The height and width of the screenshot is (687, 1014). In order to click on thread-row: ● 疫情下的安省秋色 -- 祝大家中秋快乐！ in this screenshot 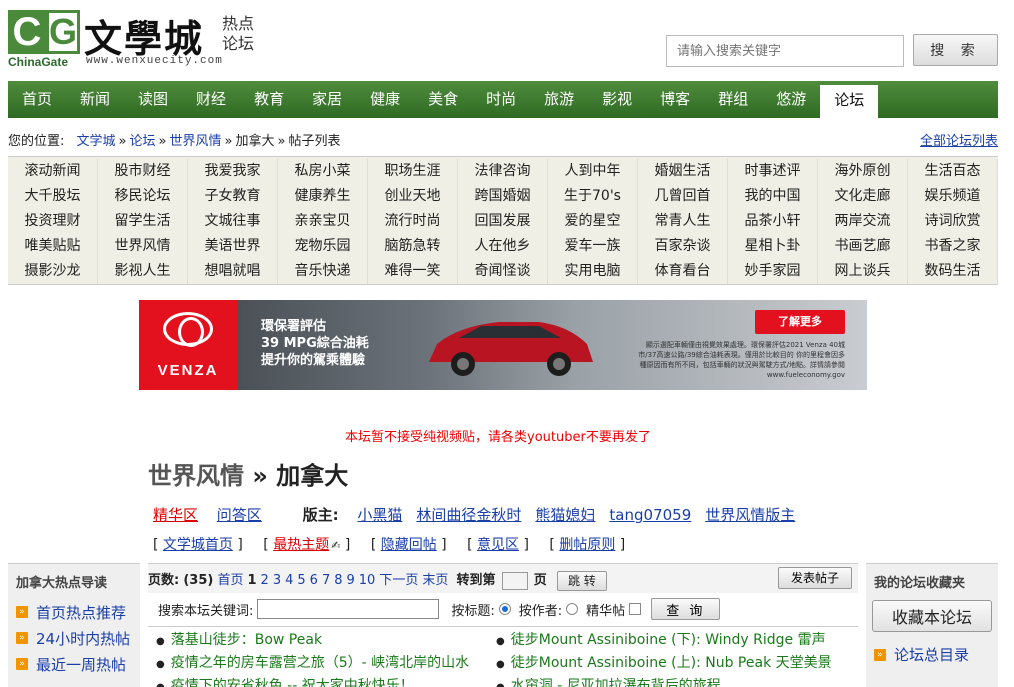, I will do `click(327, 681)`.